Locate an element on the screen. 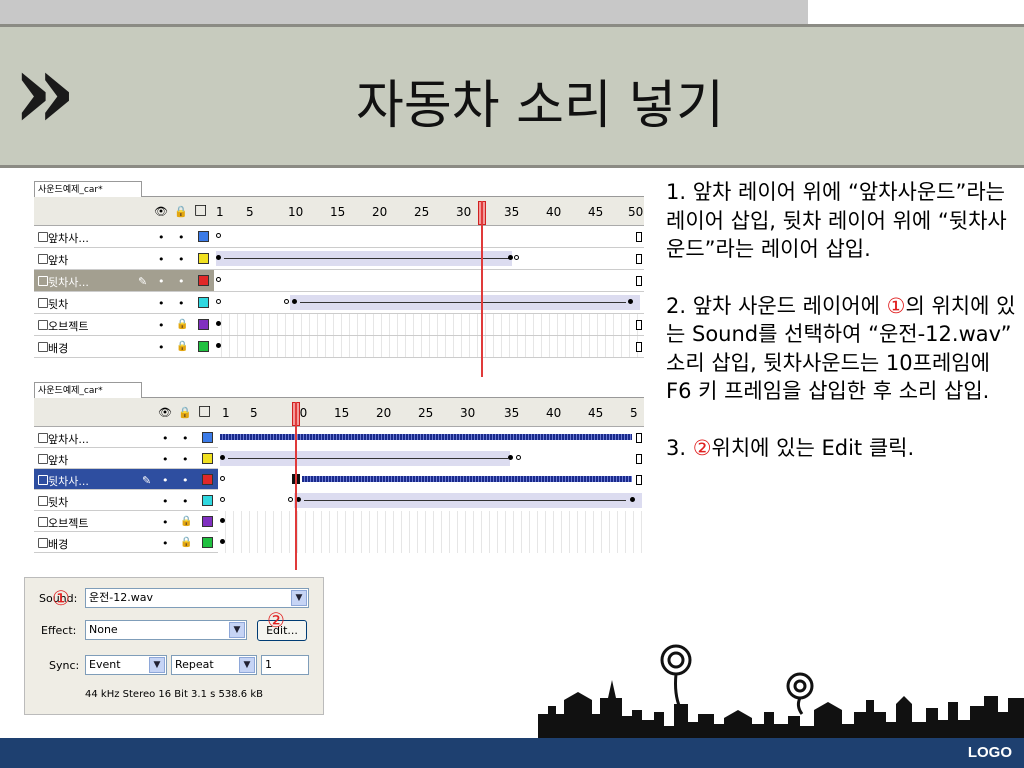 This screenshot has height=768, width=1024. sync-select: Event ▼ is located at coordinates (126, 665).